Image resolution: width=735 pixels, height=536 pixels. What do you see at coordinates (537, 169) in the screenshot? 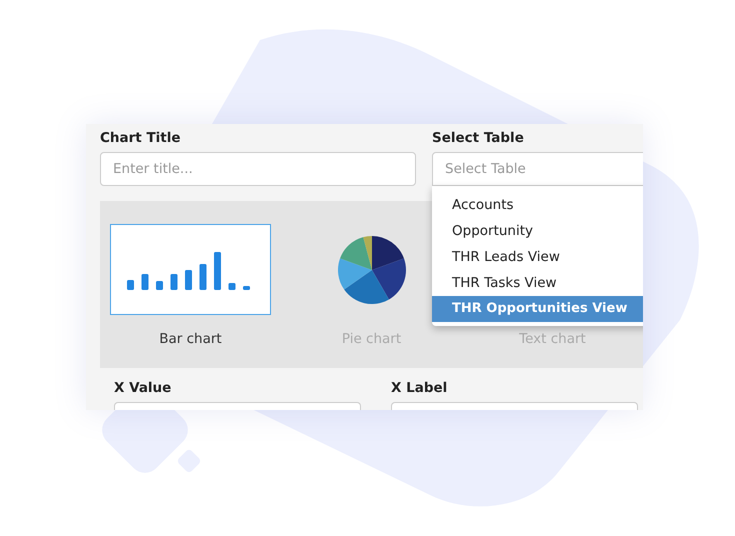
I see `table-select-field: Select Table` at bounding box center [537, 169].